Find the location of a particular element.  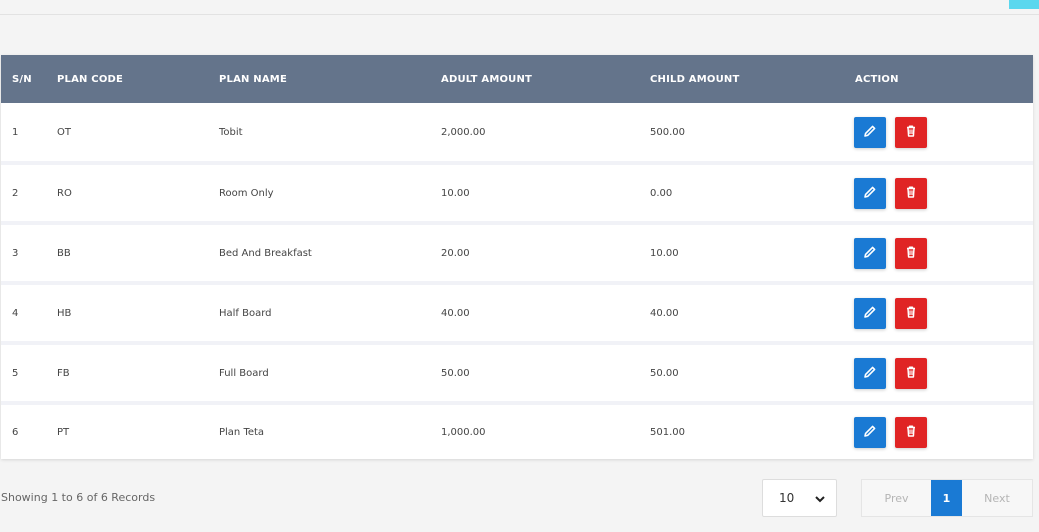

cell-sn: 5 is located at coordinates (15, 373).